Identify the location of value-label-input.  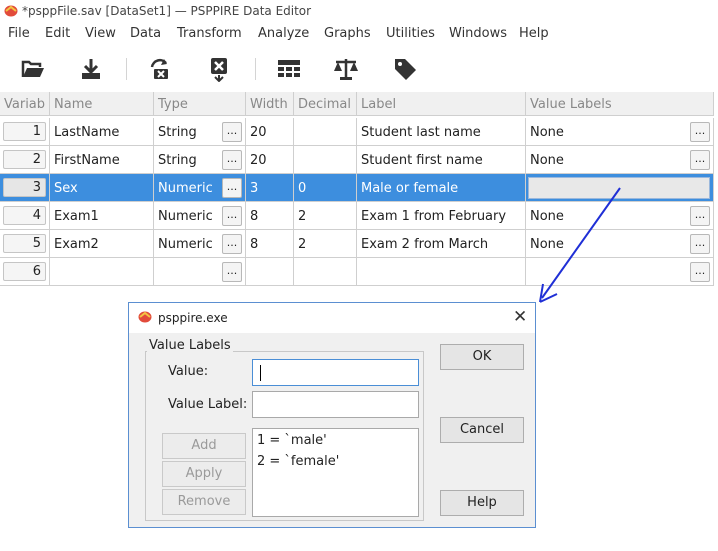
(335, 404).